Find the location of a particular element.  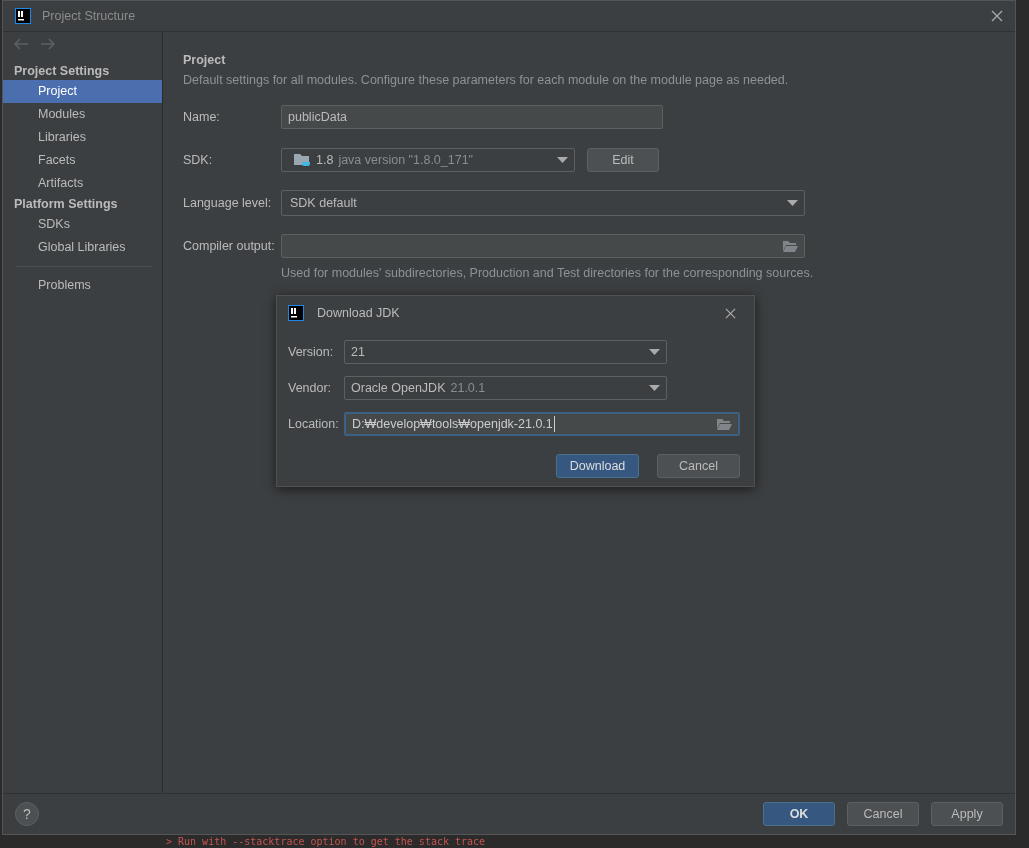

dropdown-value: 21 is located at coordinates (358, 352).